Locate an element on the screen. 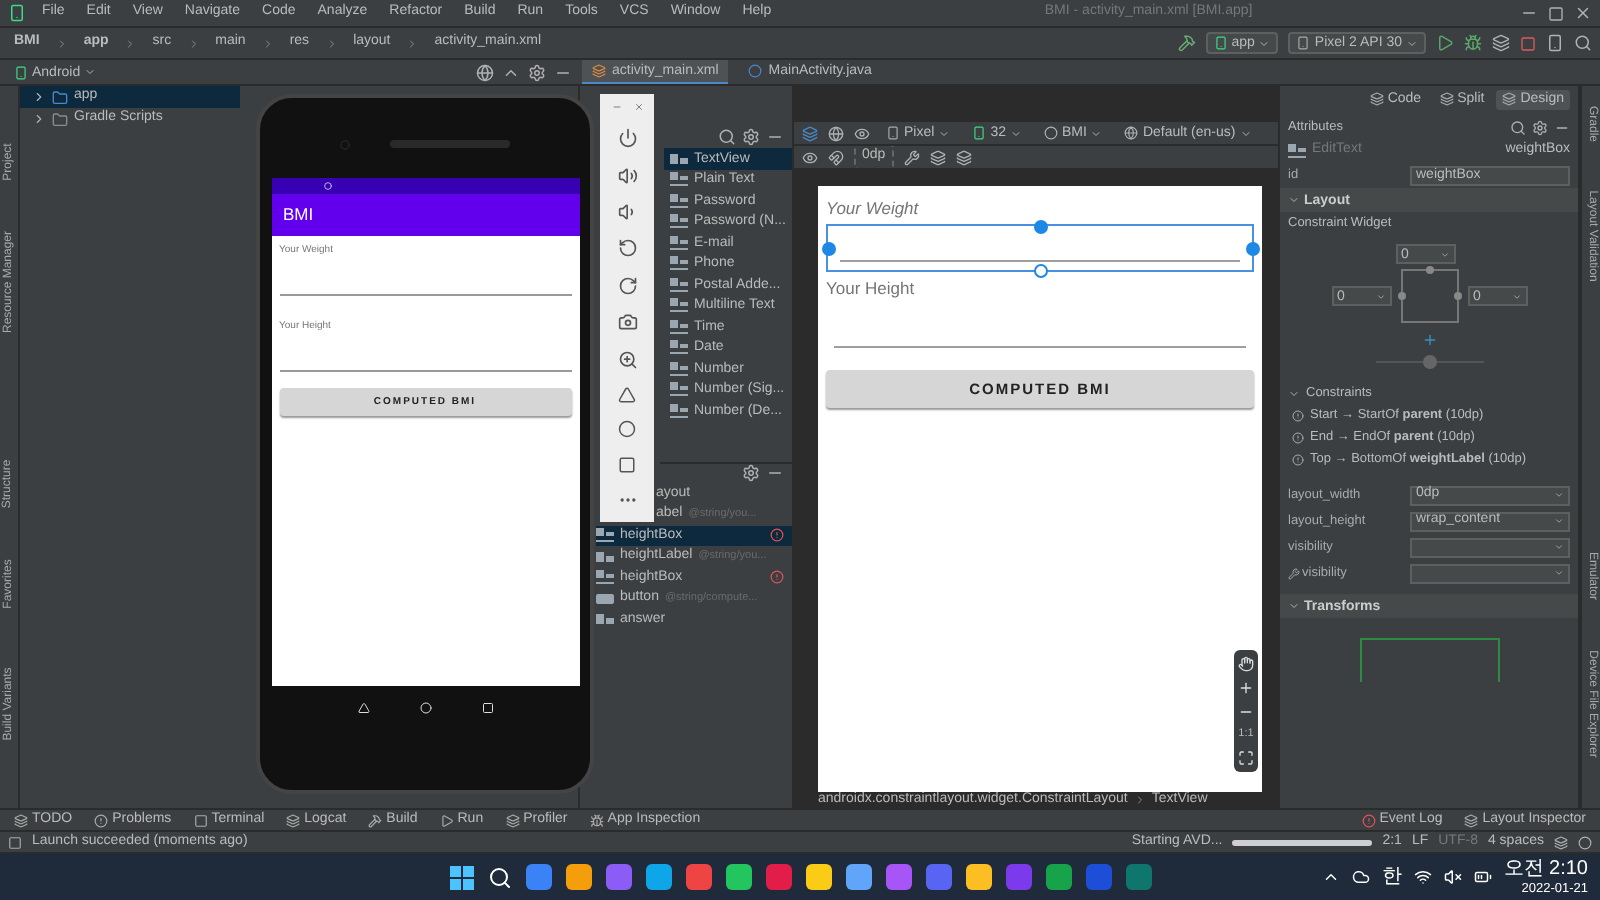 This screenshot has height=900, width=1600. maximize-icon is located at coordinates (1556, 13).